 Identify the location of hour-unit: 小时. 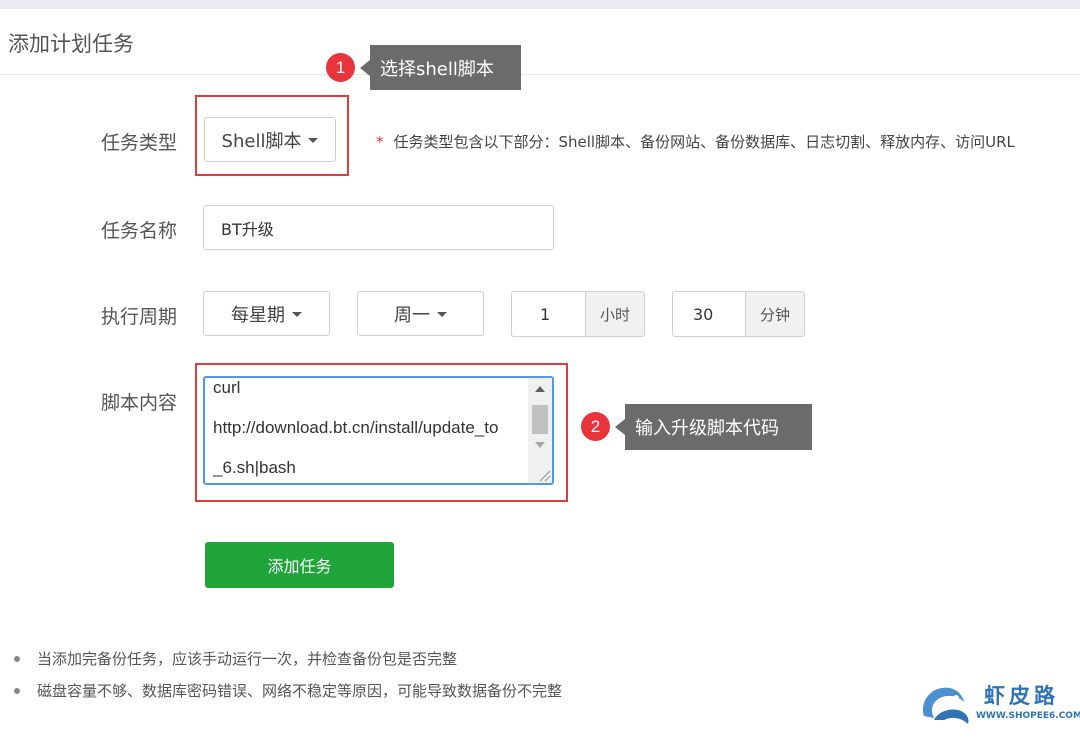
(615, 314).